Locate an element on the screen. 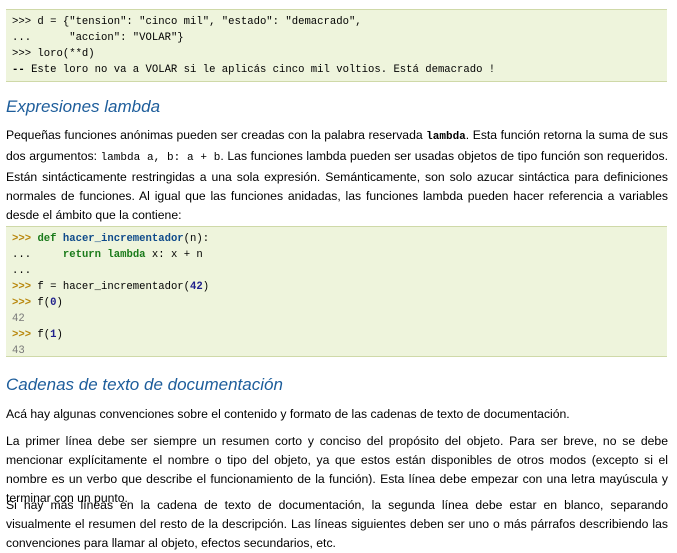 This screenshot has width=677, height=553. heading-expresiones-lambda: Expresiones lambda is located at coordinates (83, 106).